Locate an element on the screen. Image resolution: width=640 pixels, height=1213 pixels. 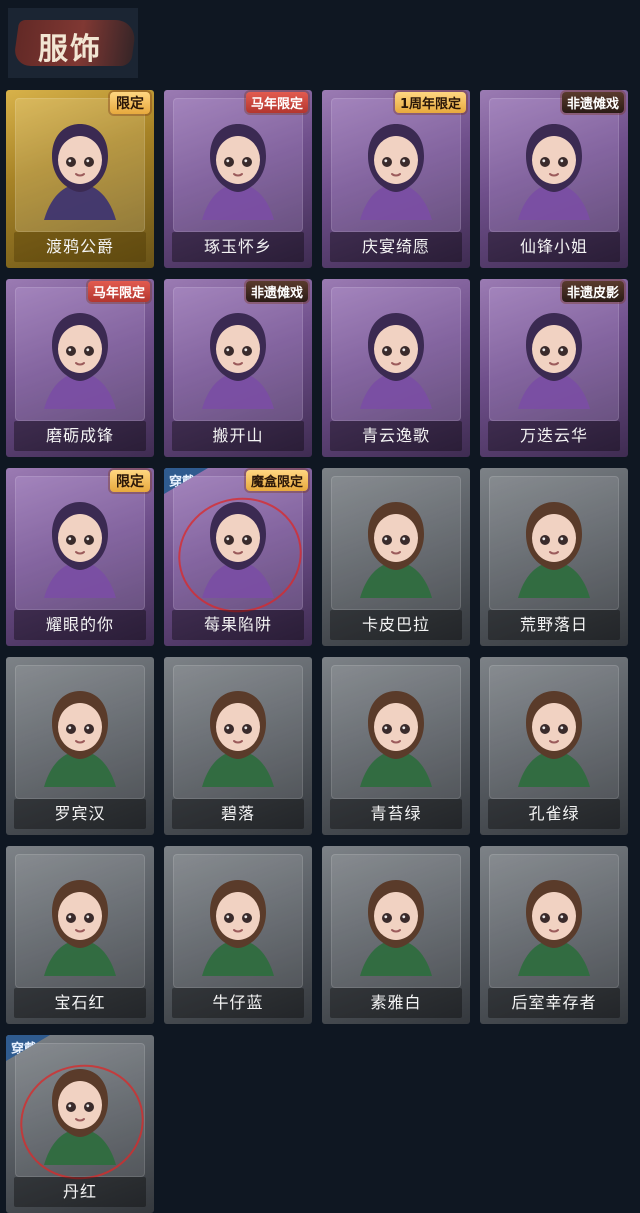
costume-card: 青苔绿 is located at coordinates (396, 746).